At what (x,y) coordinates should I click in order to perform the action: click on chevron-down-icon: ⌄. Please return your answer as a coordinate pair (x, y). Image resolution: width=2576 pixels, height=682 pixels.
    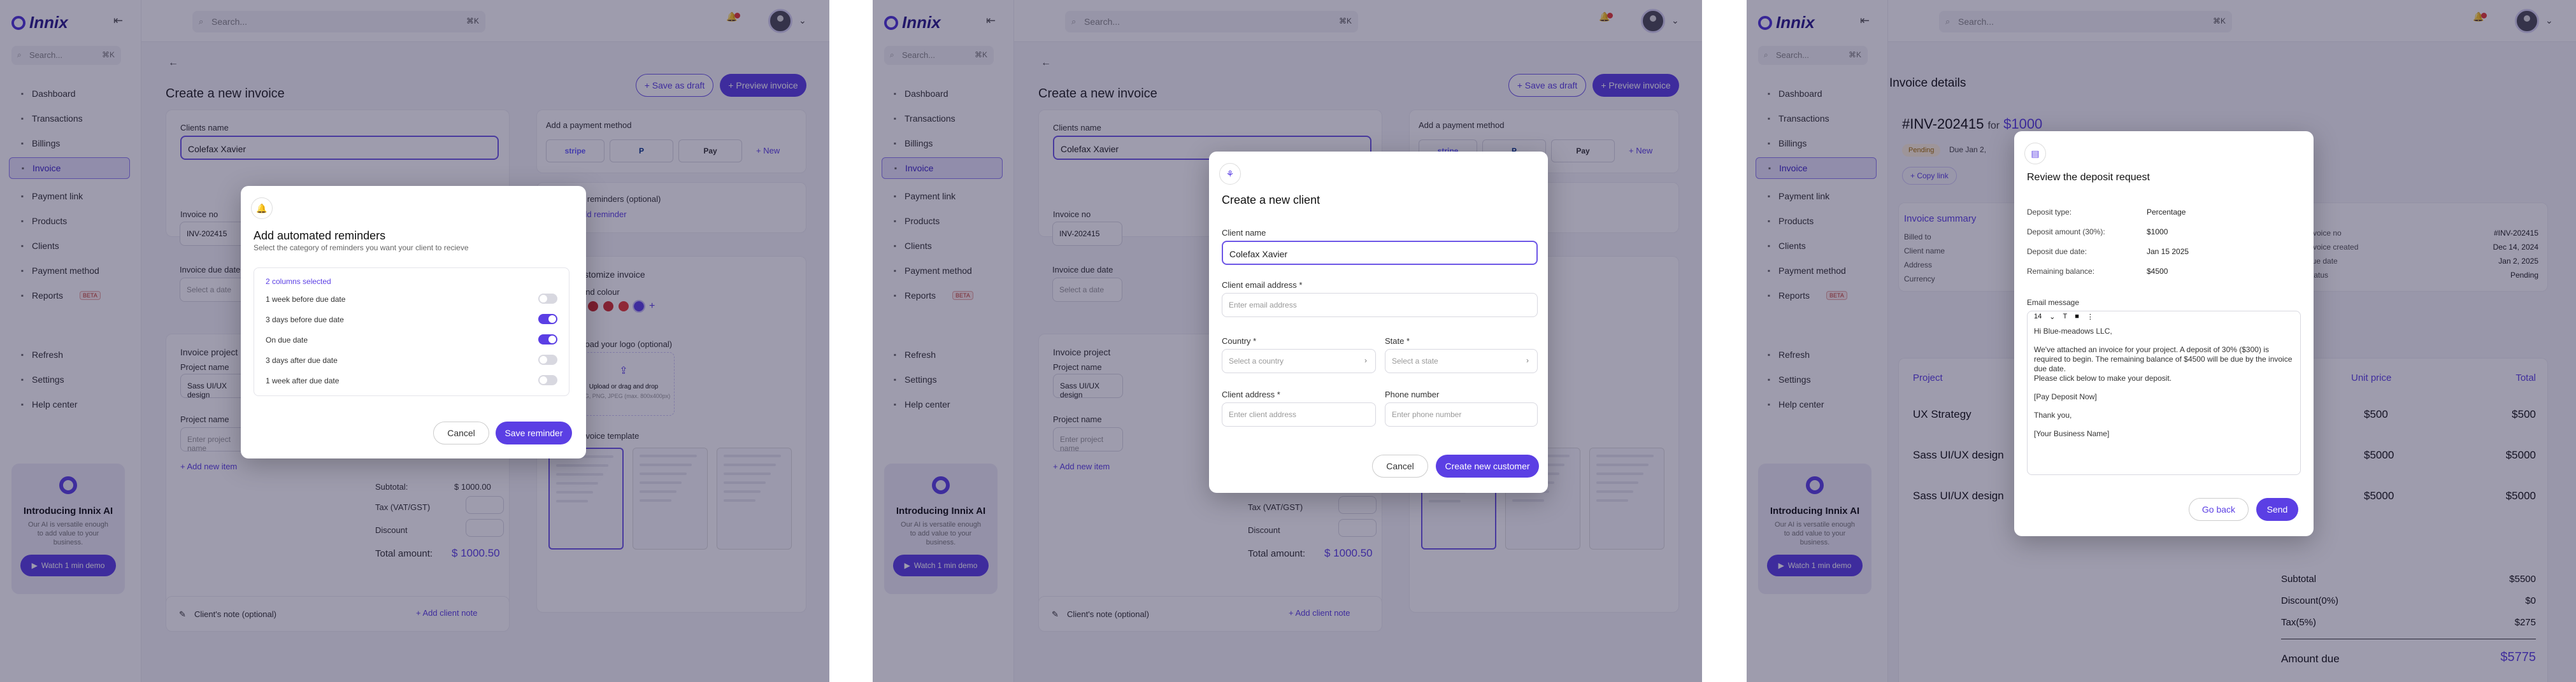
    Looking at the image, I should click on (2052, 317).